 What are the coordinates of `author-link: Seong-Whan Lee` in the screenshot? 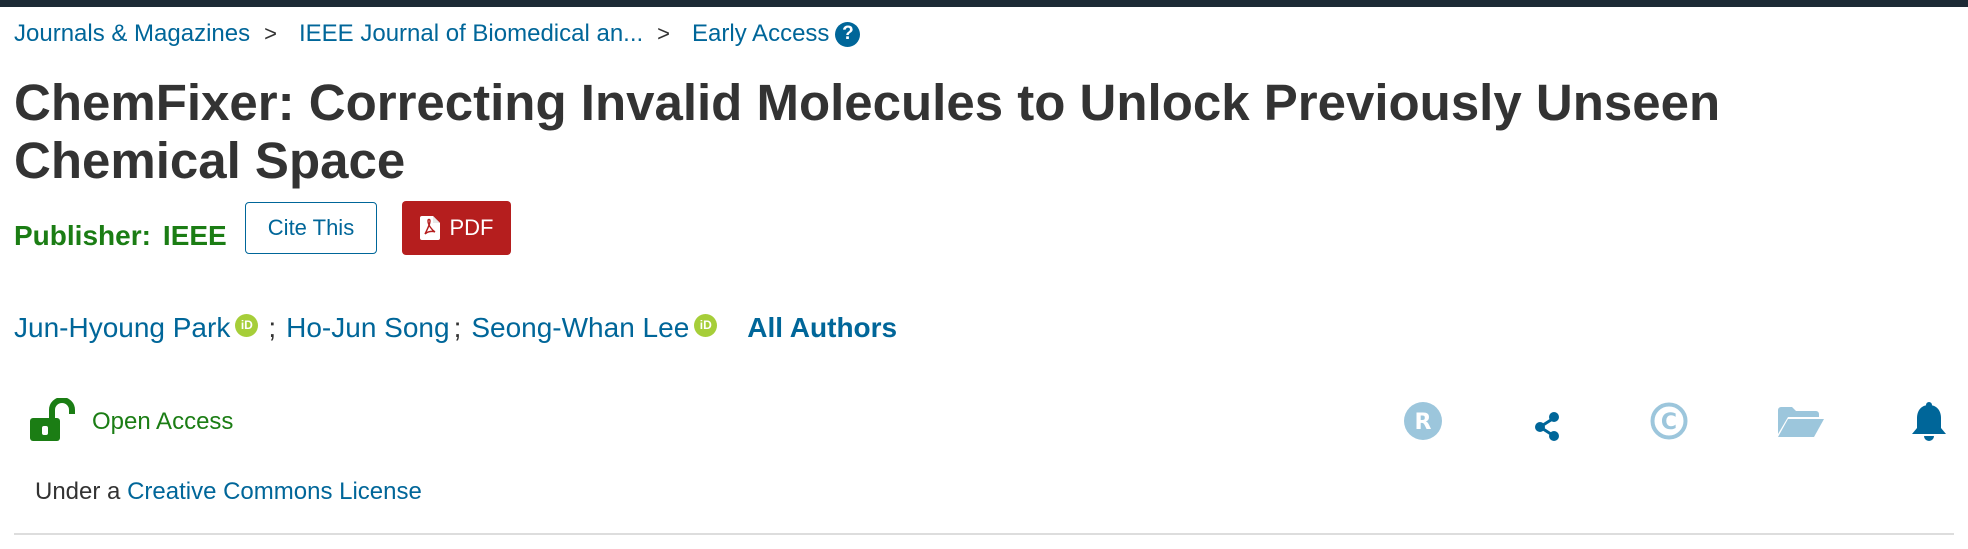 It's located at (580, 328).